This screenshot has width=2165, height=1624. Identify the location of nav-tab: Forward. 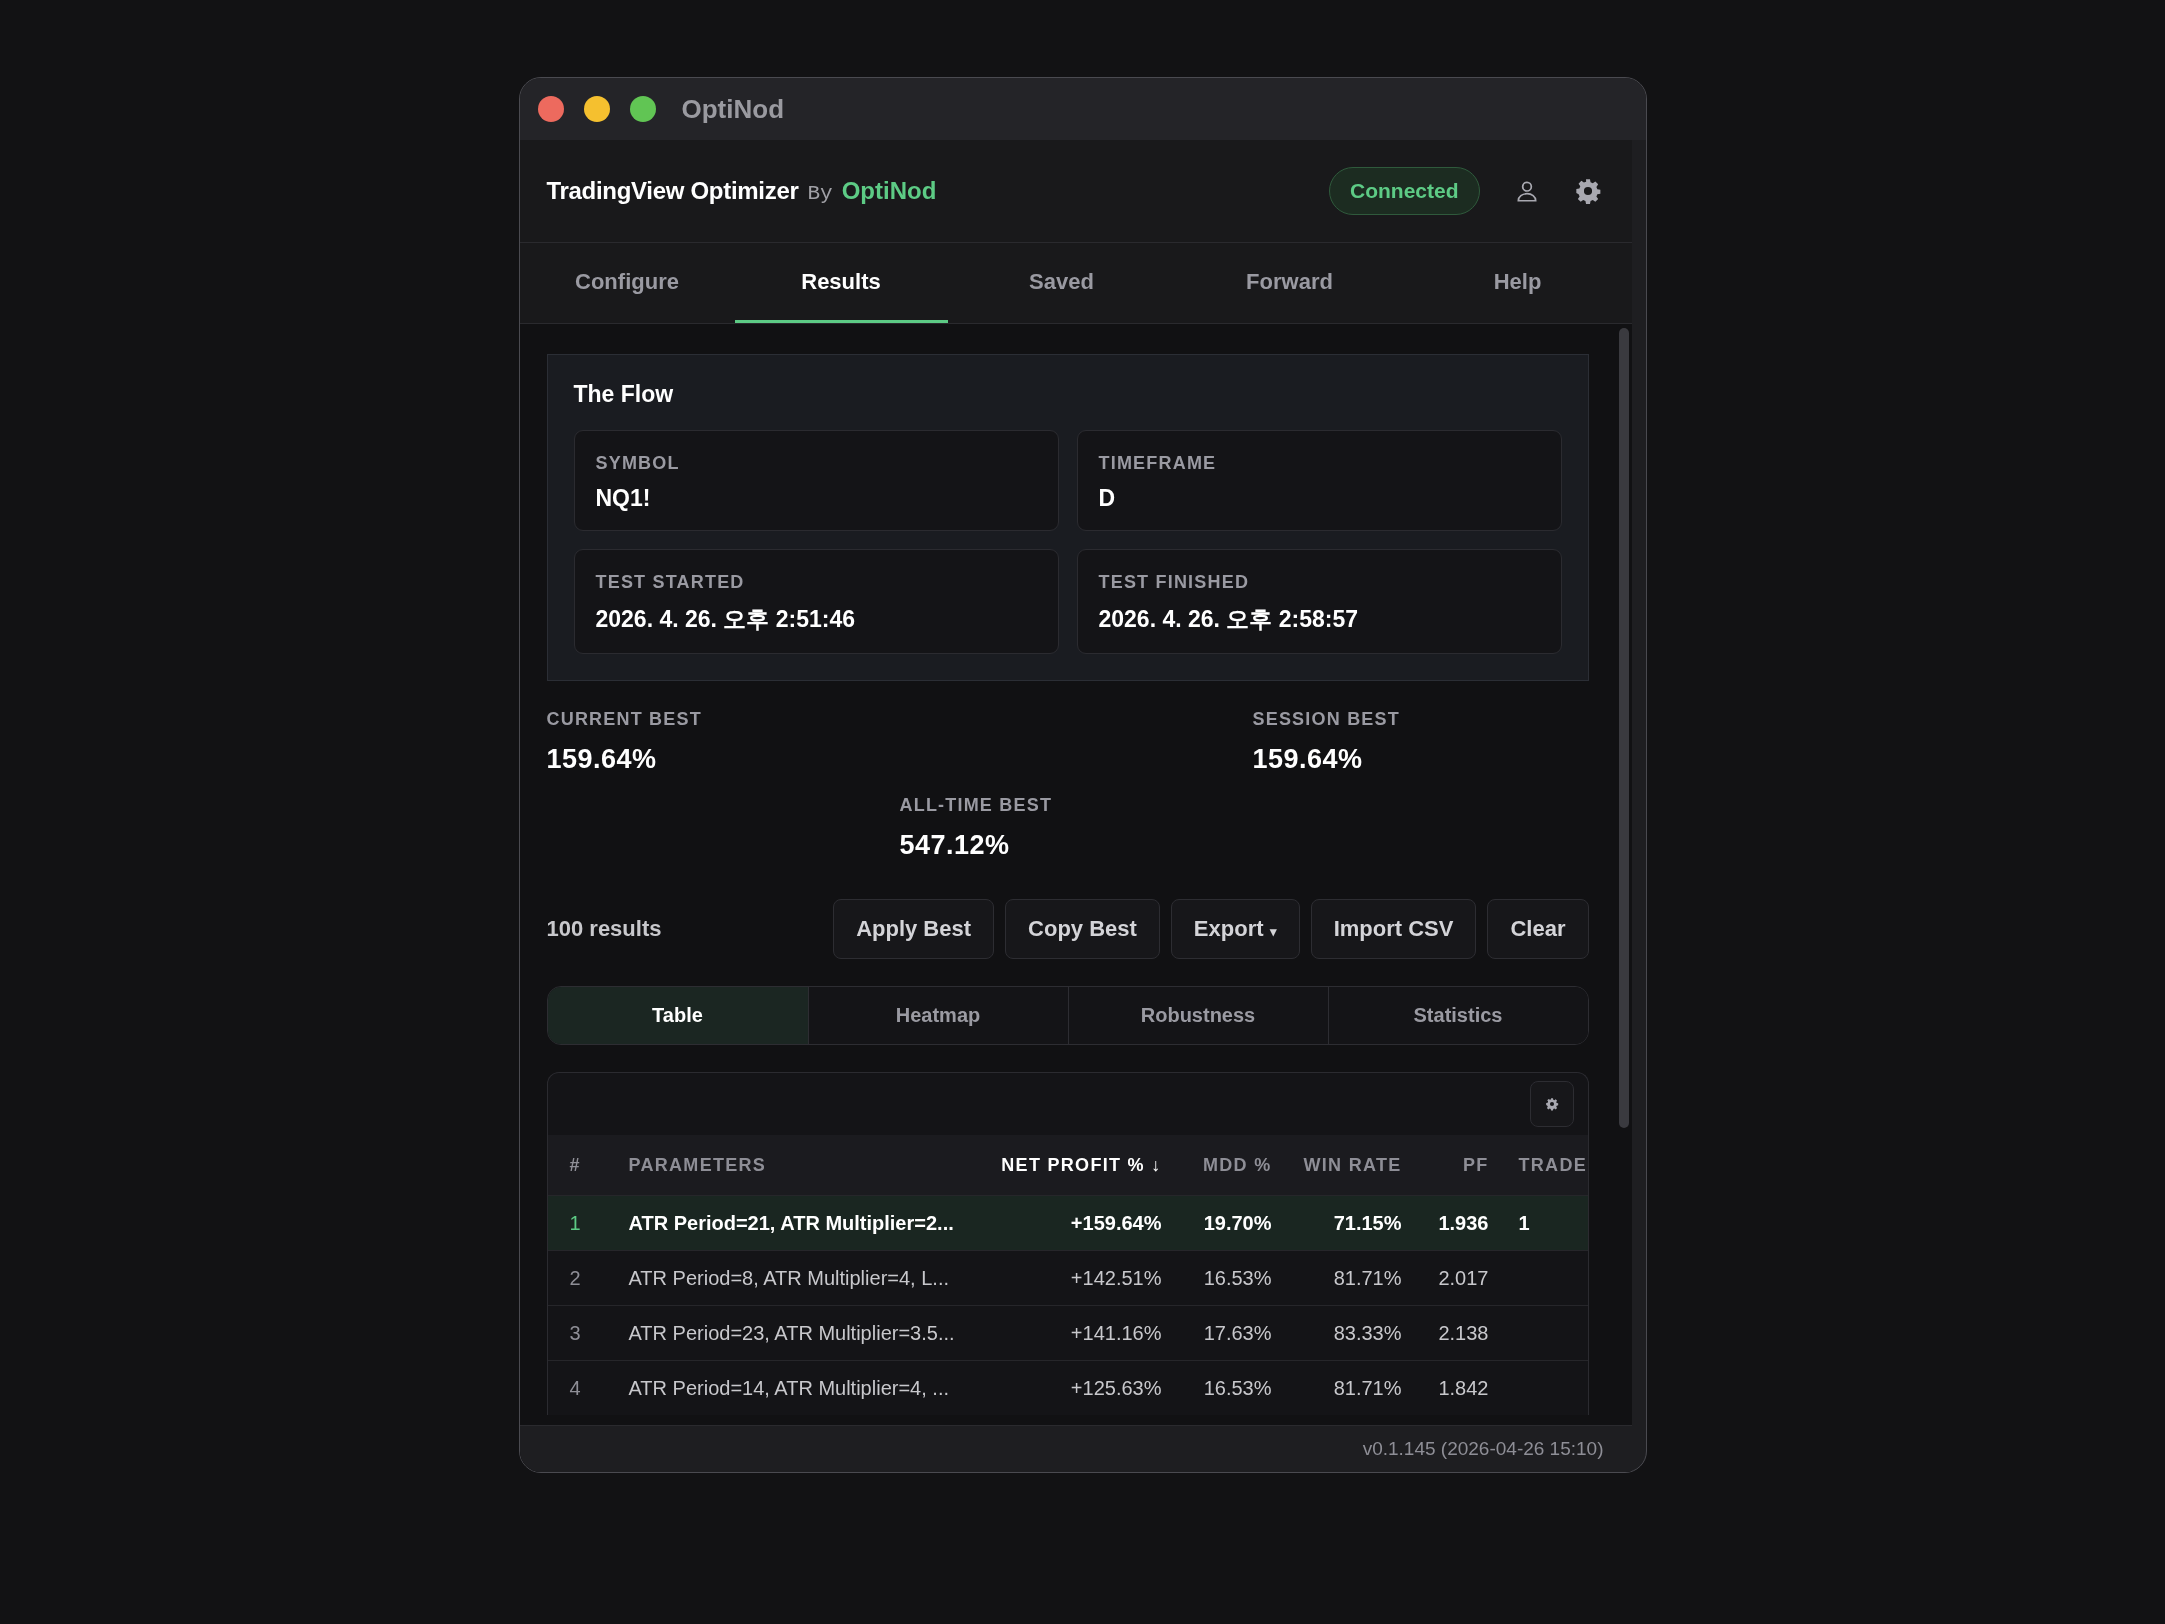
(1289, 283).